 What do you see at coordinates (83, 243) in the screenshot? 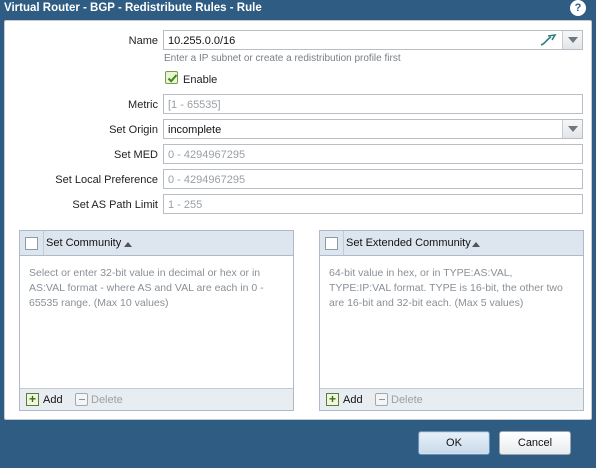
I see `set-community-column-header: Set Community` at bounding box center [83, 243].